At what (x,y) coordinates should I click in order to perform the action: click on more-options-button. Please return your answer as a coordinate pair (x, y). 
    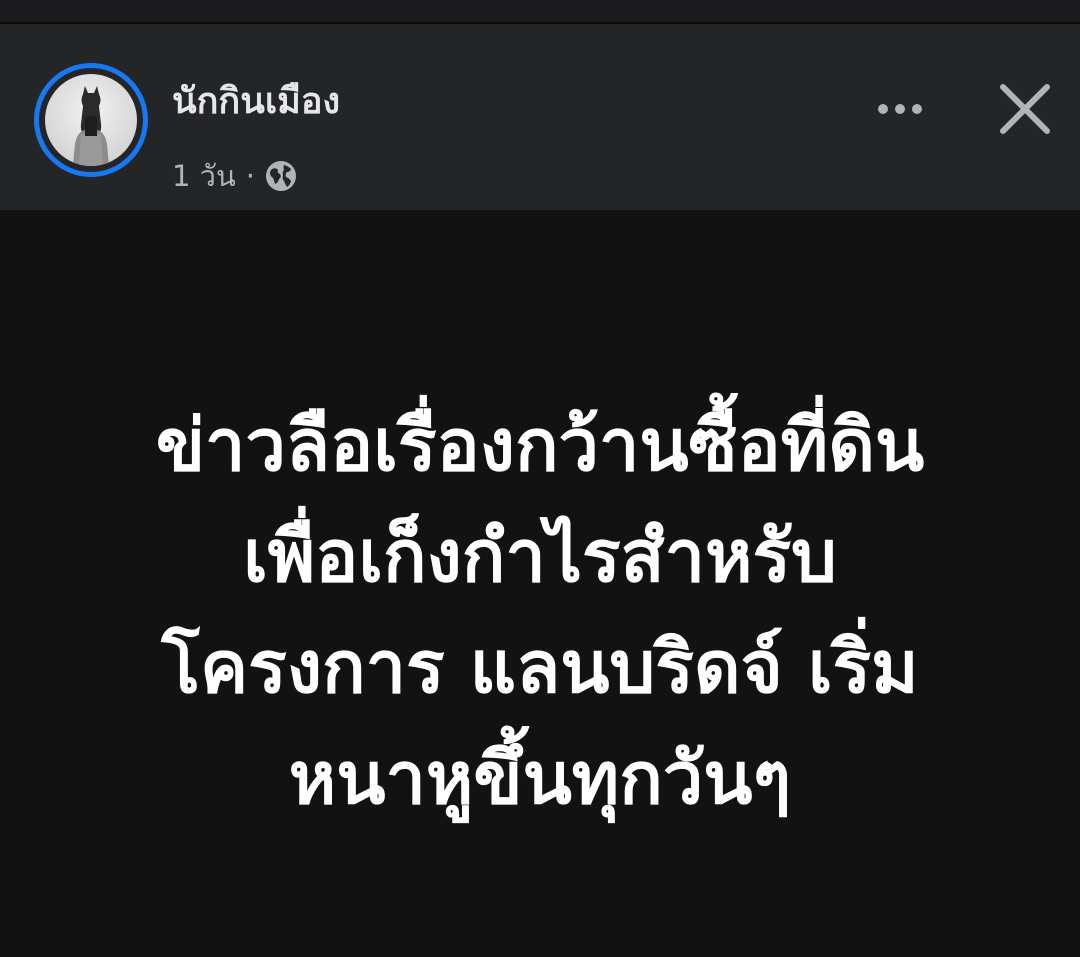
    Looking at the image, I should click on (900, 109).